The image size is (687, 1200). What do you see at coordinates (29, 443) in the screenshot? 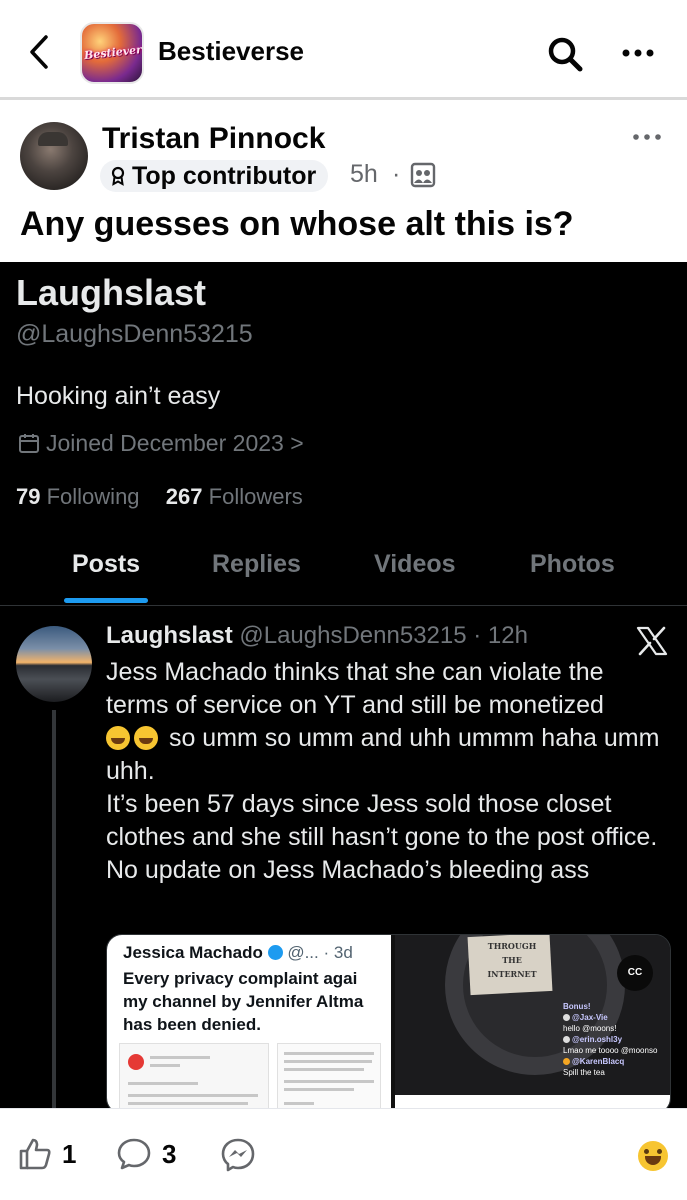
I see `calendar-icon` at bounding box center [29, 443].